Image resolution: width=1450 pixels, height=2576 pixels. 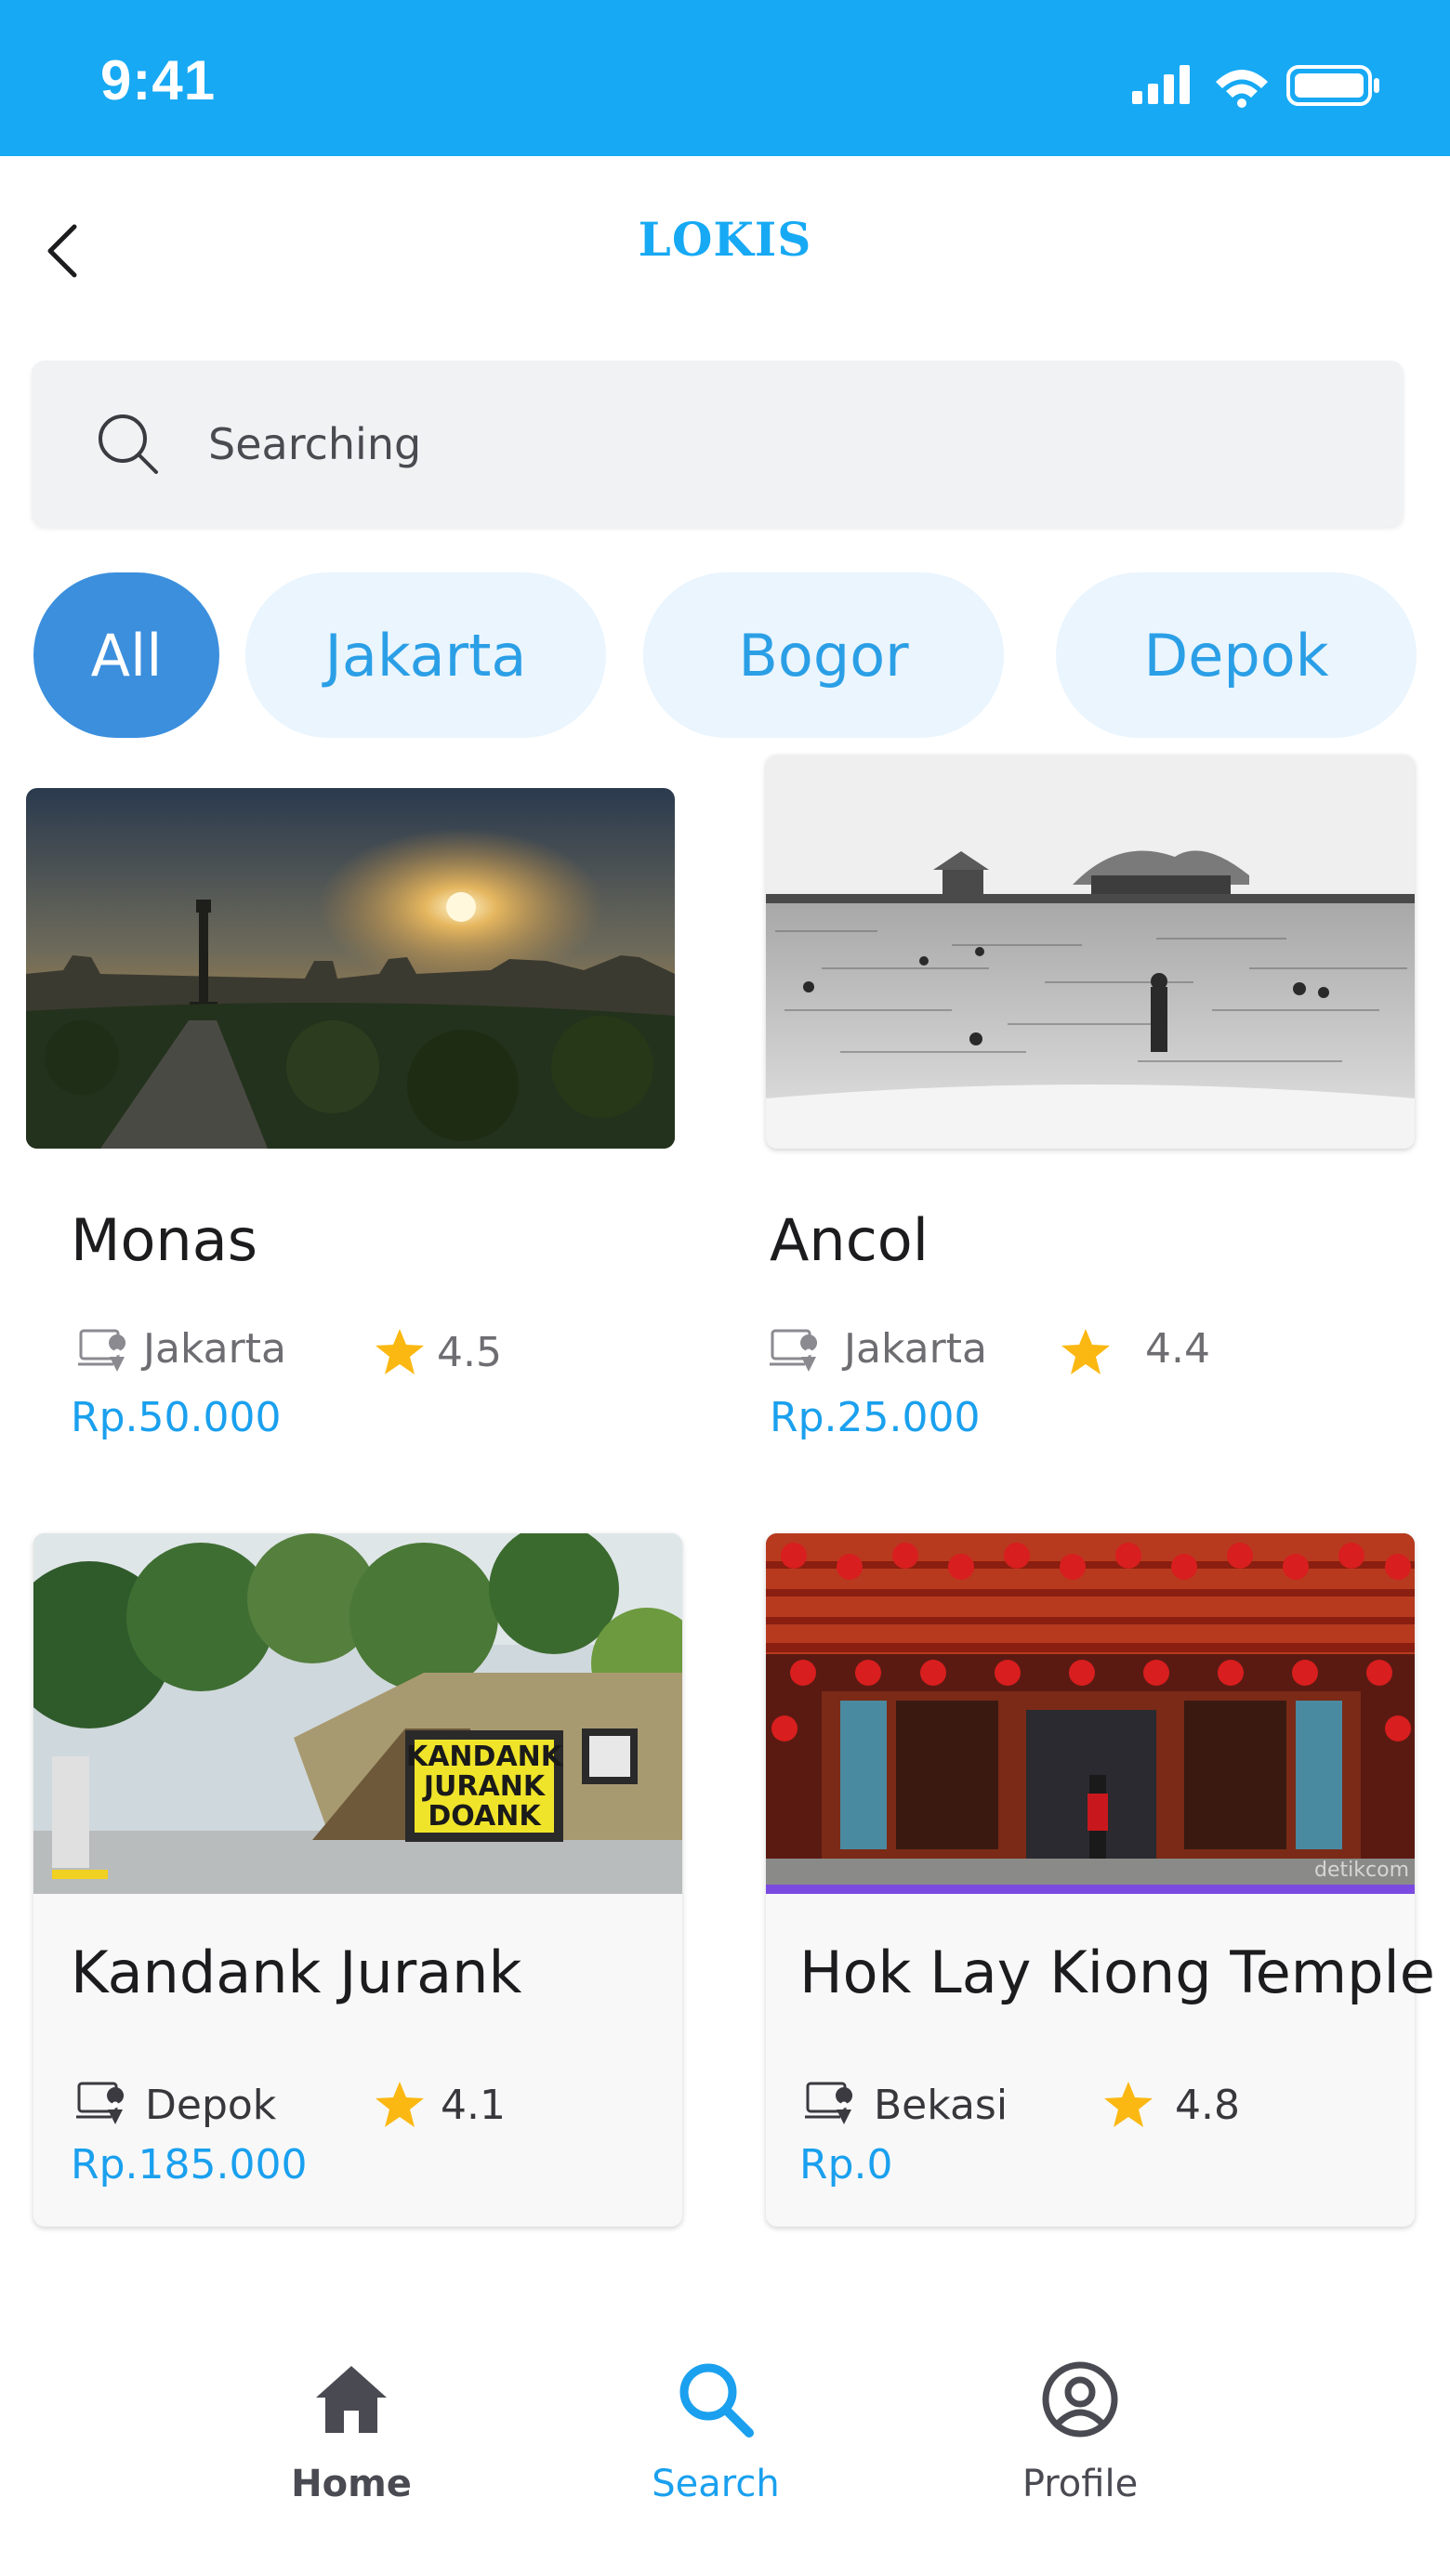 I want to click on place-name: Monas, so click(x=164, y=1240).